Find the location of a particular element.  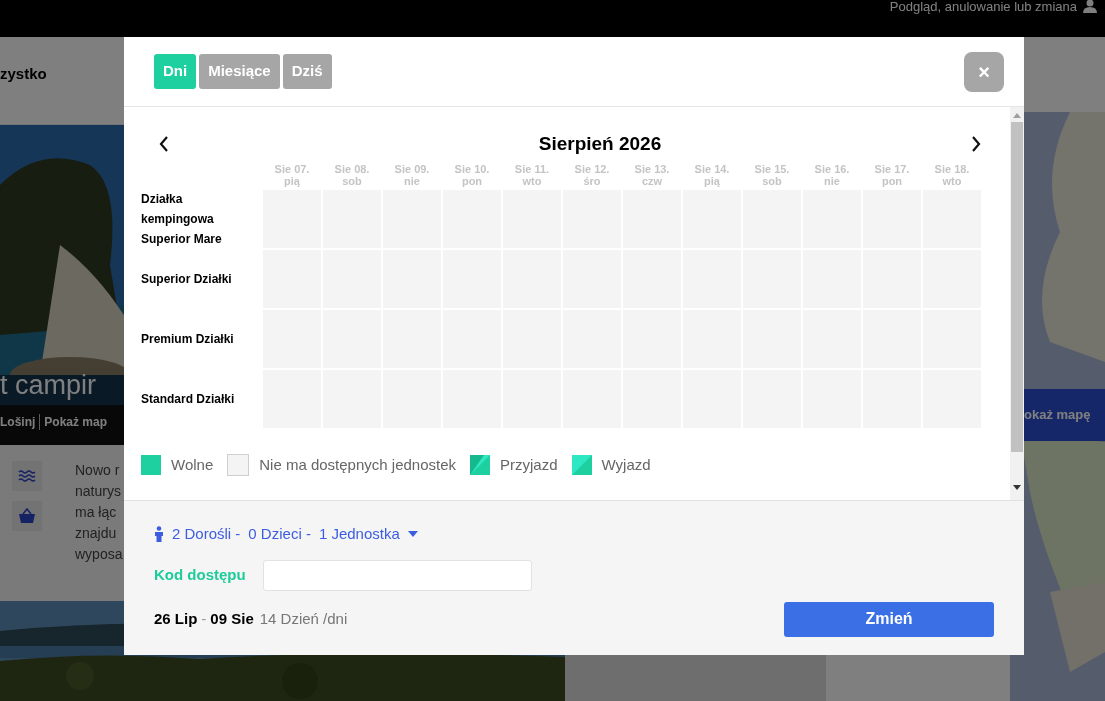

hero-title: t campir is located at coordinates (48, 385).